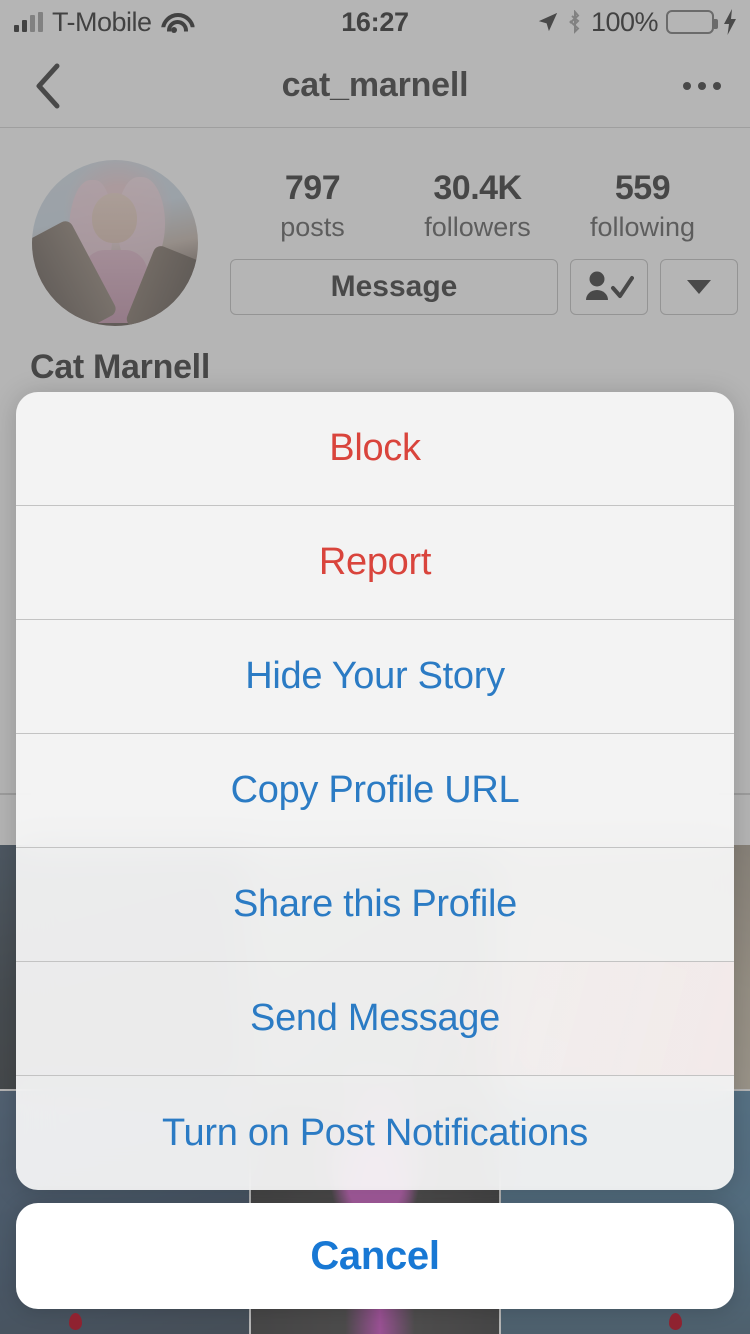  I want to click on action-sheet-item-report: Report, so click(375, 563).